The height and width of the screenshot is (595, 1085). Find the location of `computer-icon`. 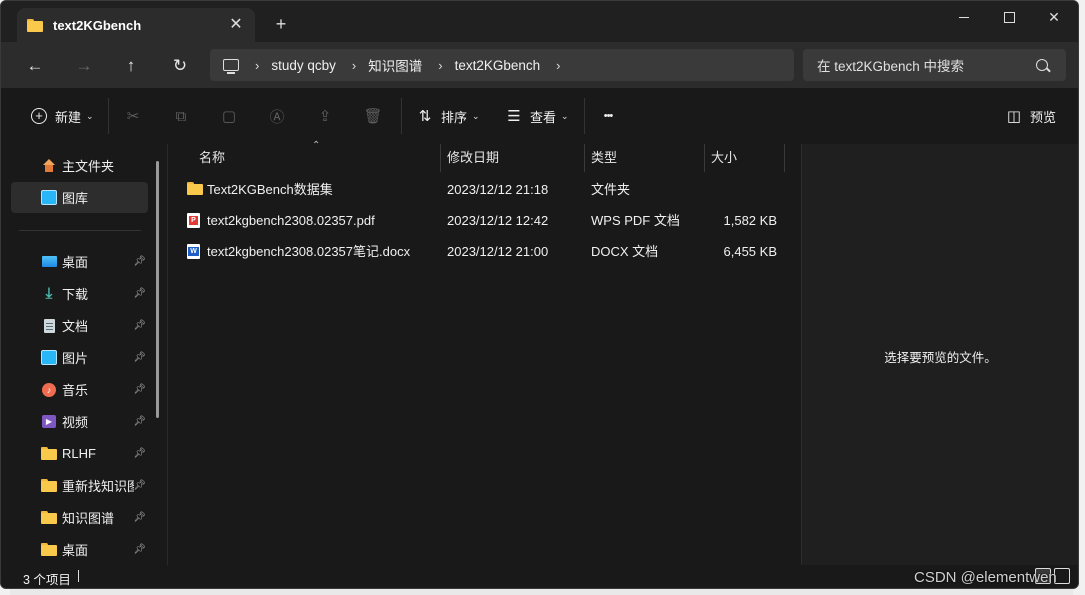

computer-icon is located at coordinates (231, 66).